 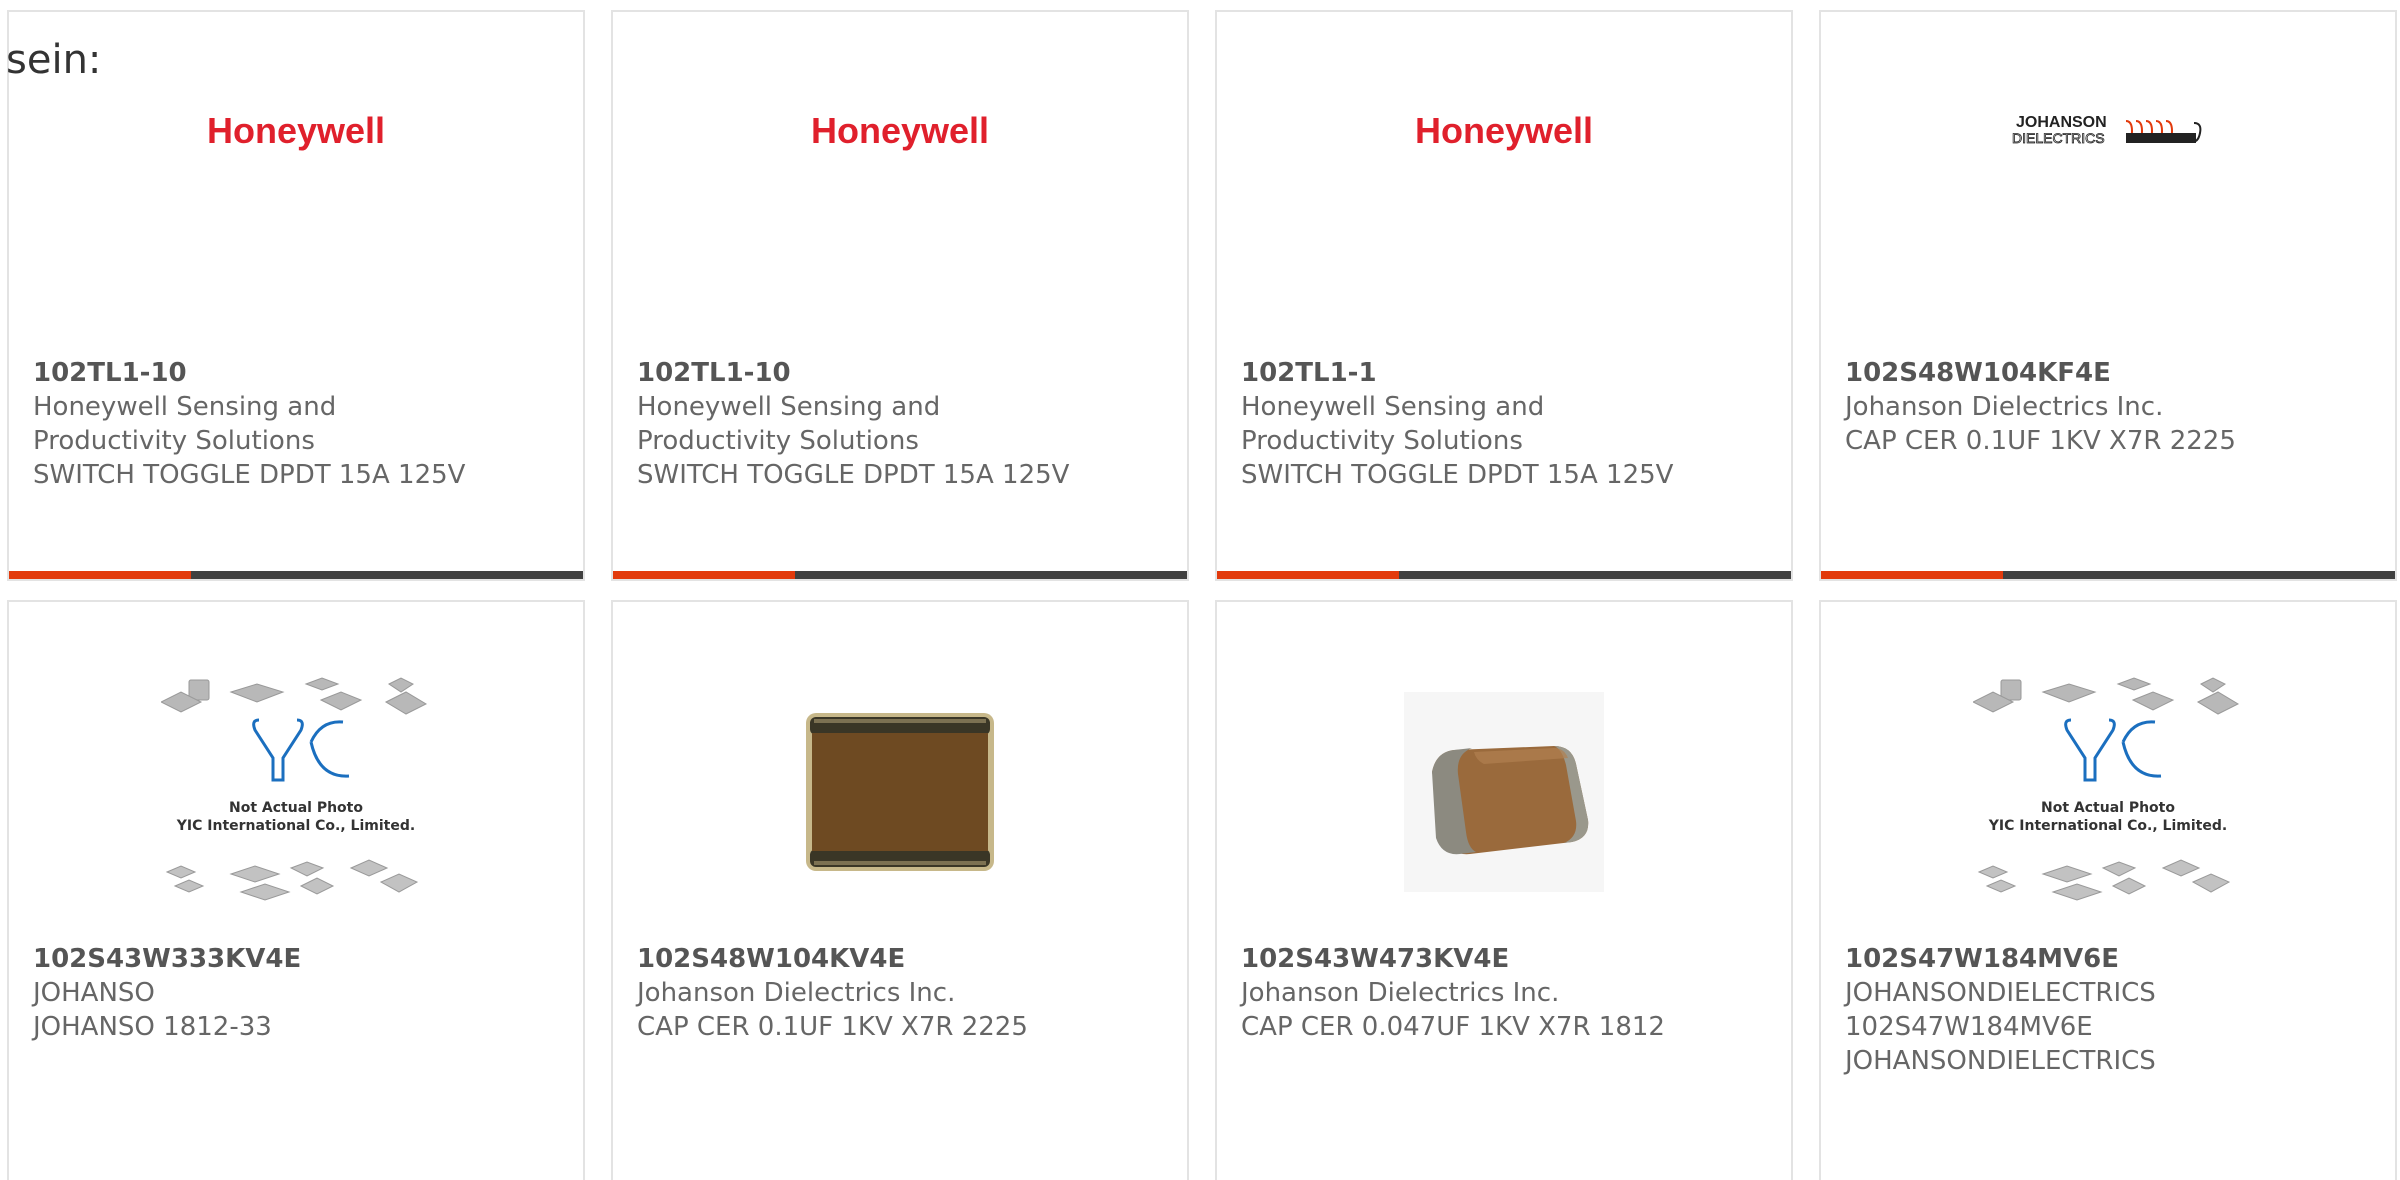 I want to click on part-number: 102TL1-1, so click(x=1506, y=373).